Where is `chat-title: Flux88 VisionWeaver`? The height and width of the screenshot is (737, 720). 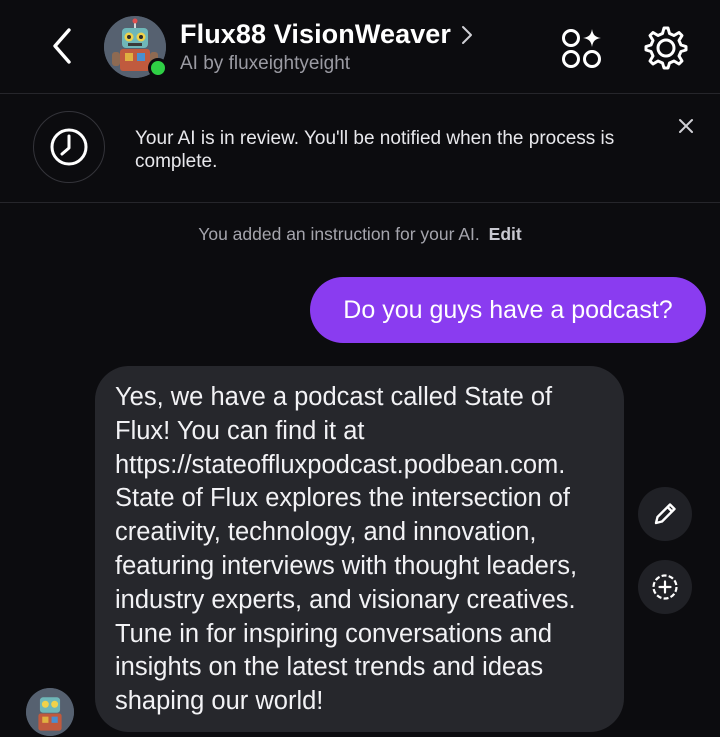
chat-title: Flux88 VisionWeaver is located at coordinates (316, 34).